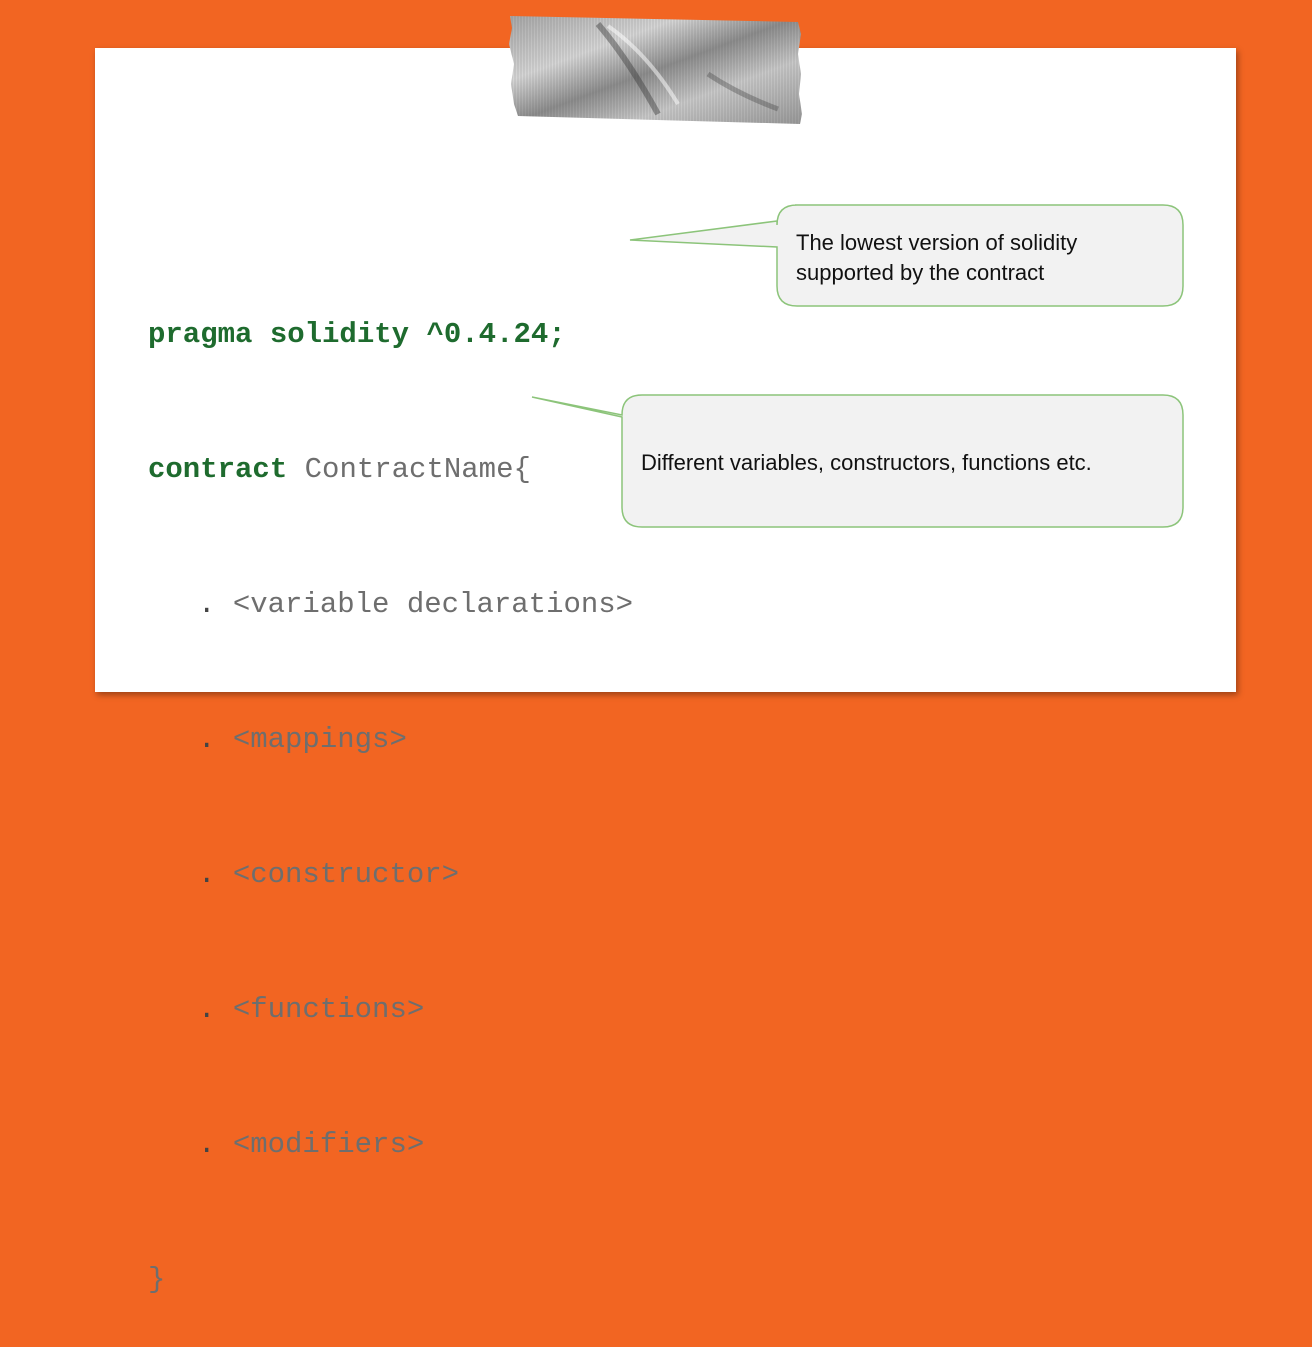  I want to click on contract-name: ContractName{, so click(409, 469).